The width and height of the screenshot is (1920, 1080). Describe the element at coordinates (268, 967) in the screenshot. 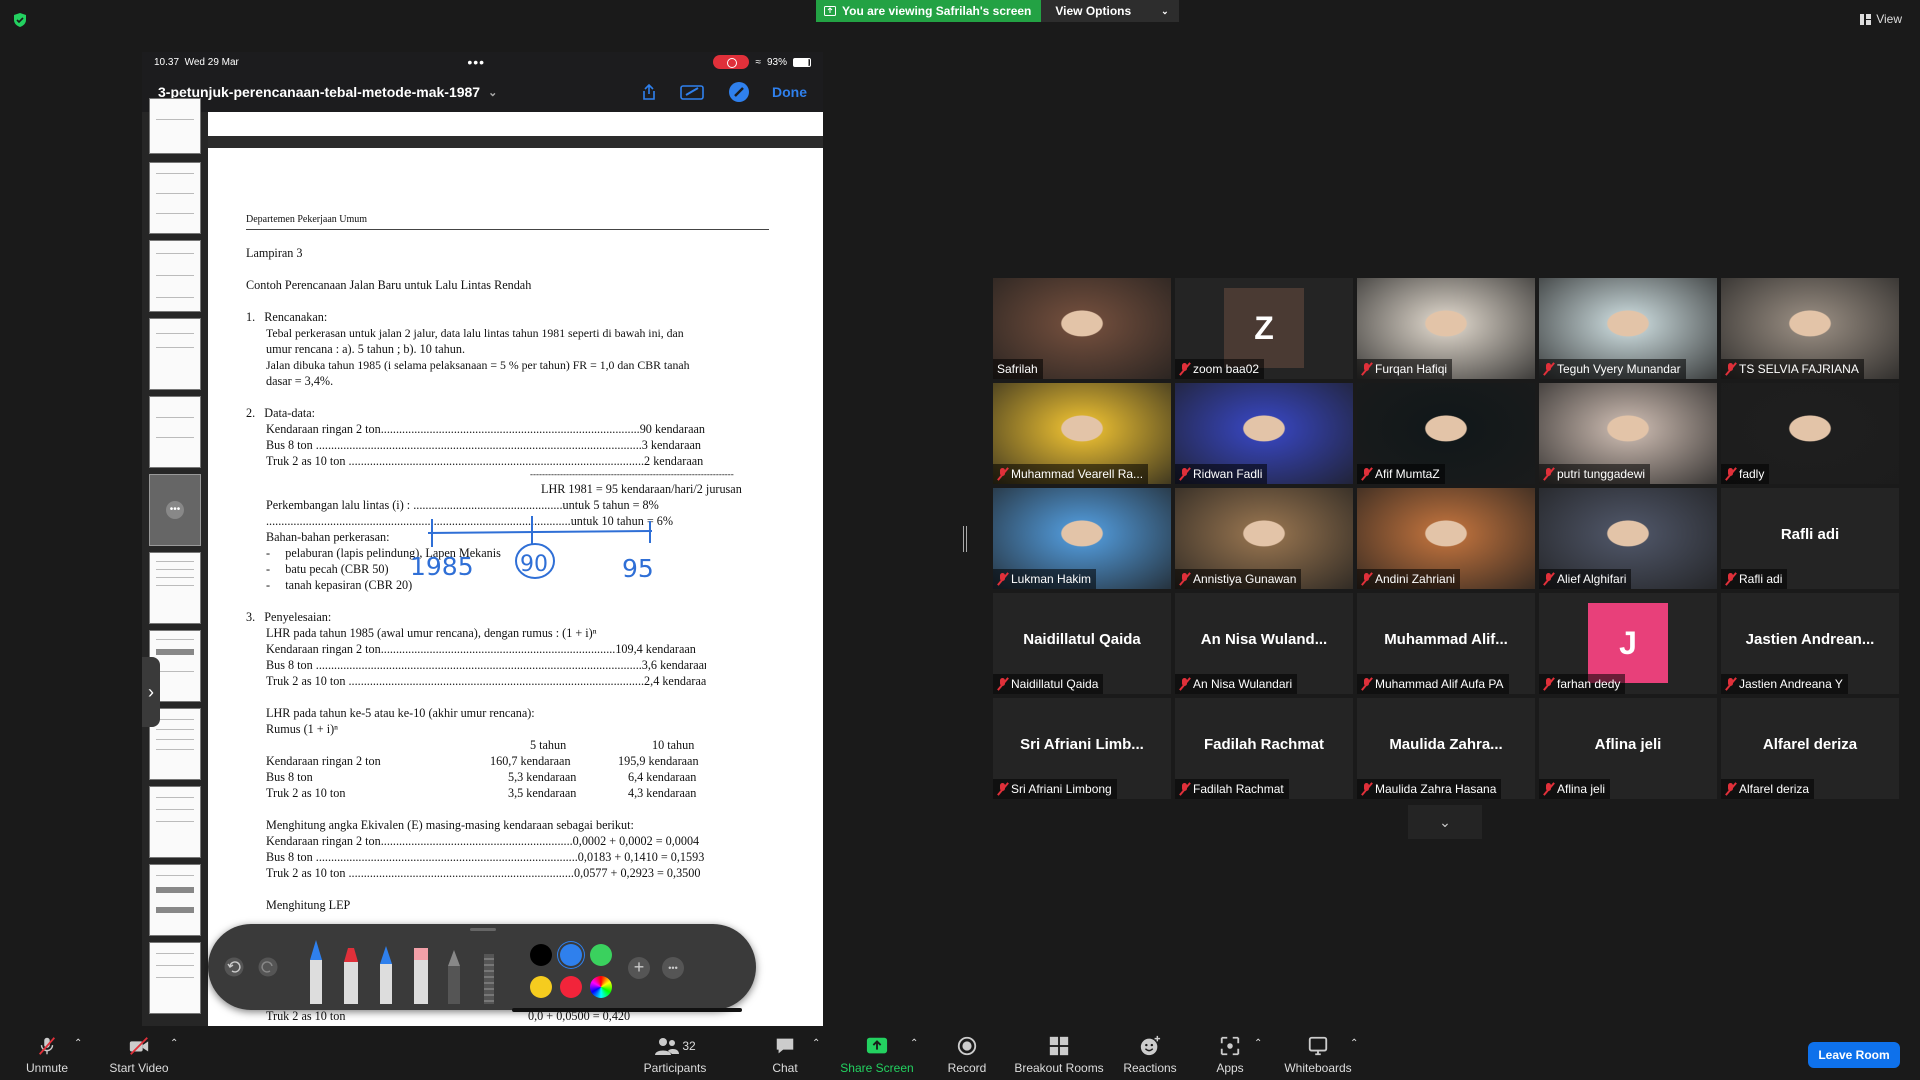

I see `redo-icon` at that location.